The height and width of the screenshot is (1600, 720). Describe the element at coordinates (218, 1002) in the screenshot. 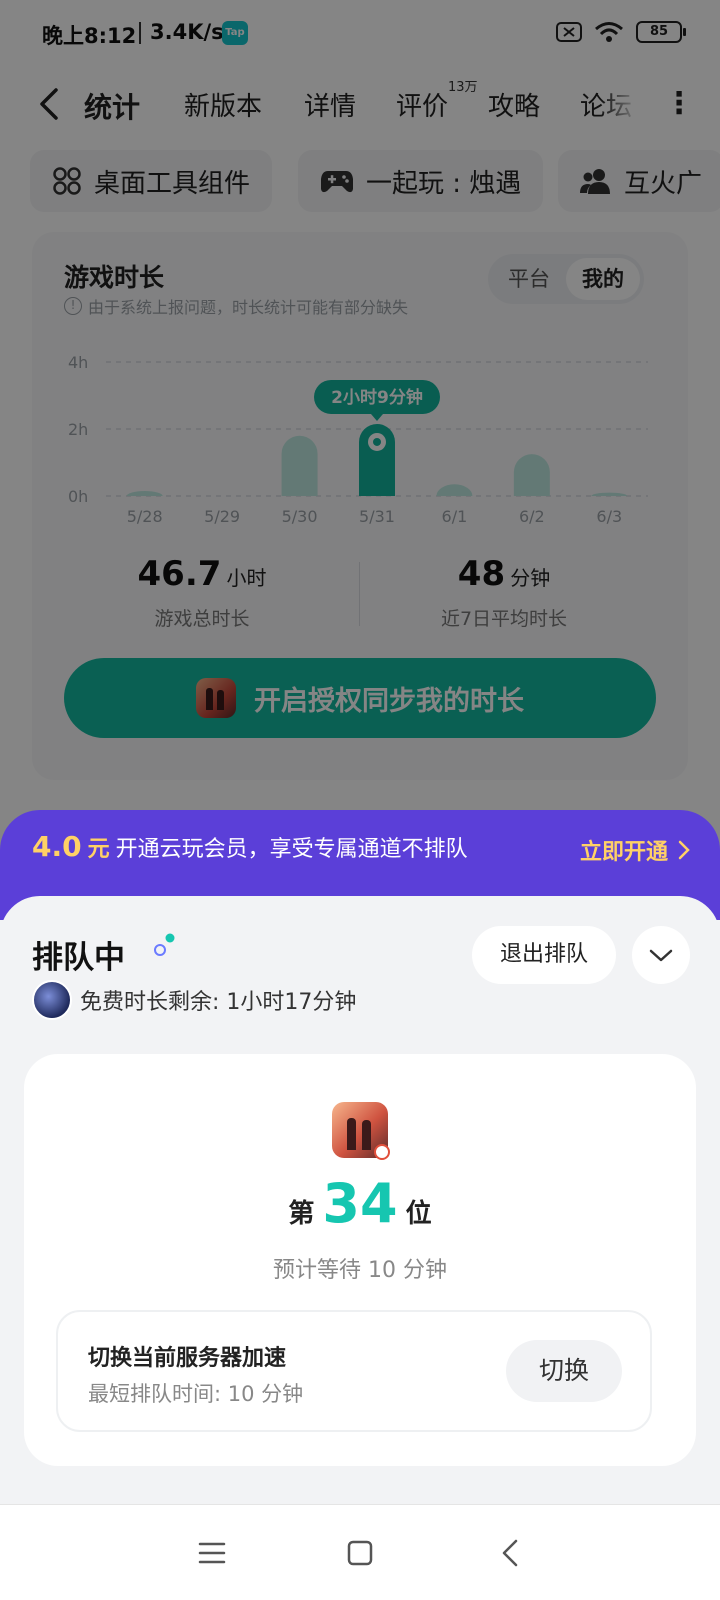

I see `free-time-text: 免费时长剩余: 1小时17分钟` at that location.